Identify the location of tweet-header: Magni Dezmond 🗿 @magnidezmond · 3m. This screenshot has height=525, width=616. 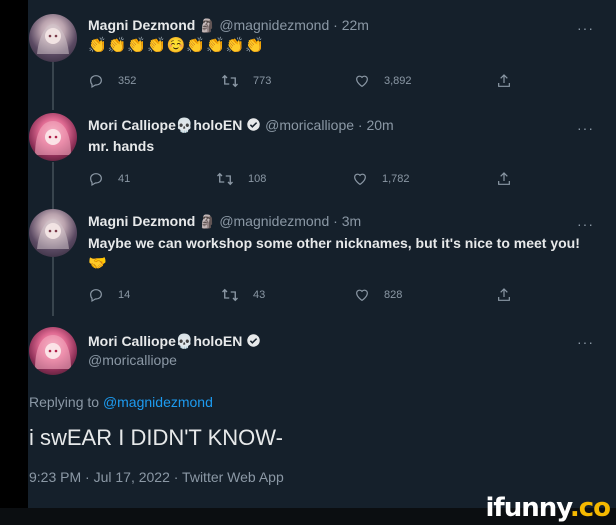
(343, 221).